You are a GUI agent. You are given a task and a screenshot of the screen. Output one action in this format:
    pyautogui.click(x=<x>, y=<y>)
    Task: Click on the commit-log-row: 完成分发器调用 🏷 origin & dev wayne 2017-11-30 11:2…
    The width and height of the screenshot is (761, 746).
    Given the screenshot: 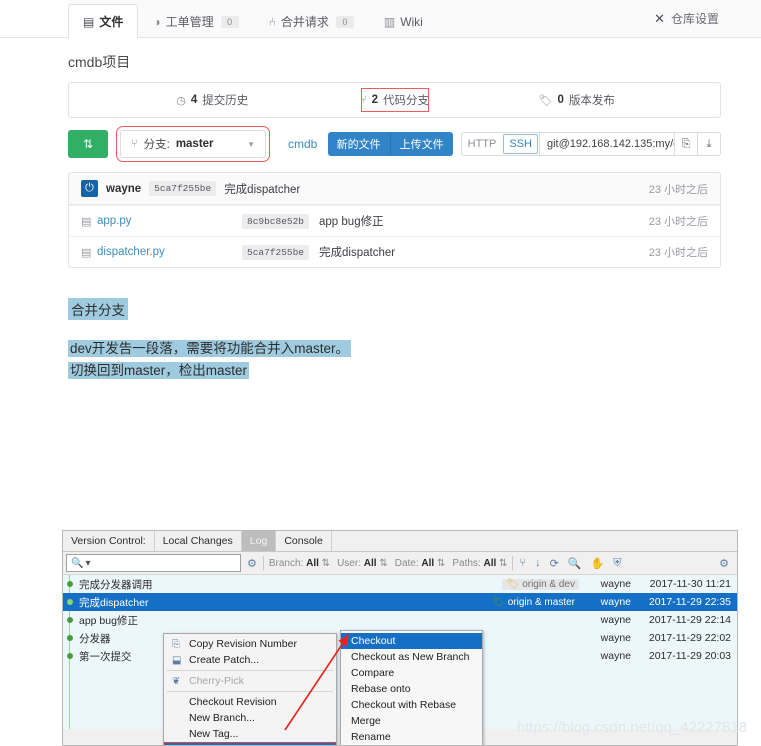 What is the action you would take?
    pyautogui.click(x=400, y=584)
    